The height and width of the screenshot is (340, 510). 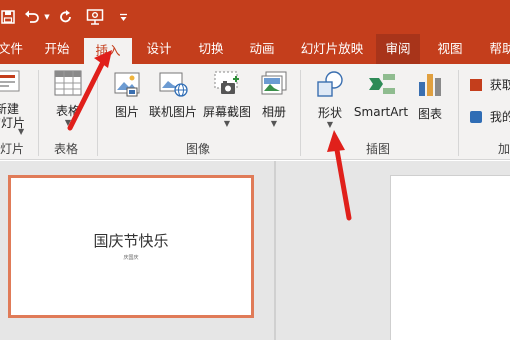 I want to click on tab-help: 帮助, so click(x=496, y=49).